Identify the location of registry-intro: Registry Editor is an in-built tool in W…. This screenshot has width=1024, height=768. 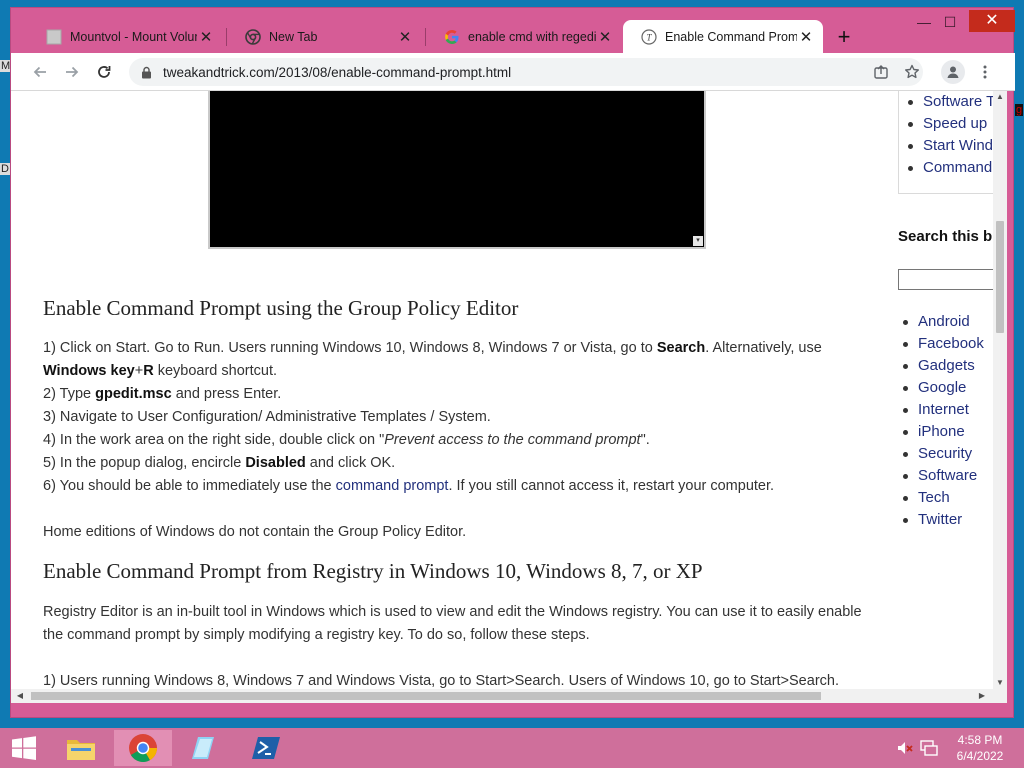
(452, 623).